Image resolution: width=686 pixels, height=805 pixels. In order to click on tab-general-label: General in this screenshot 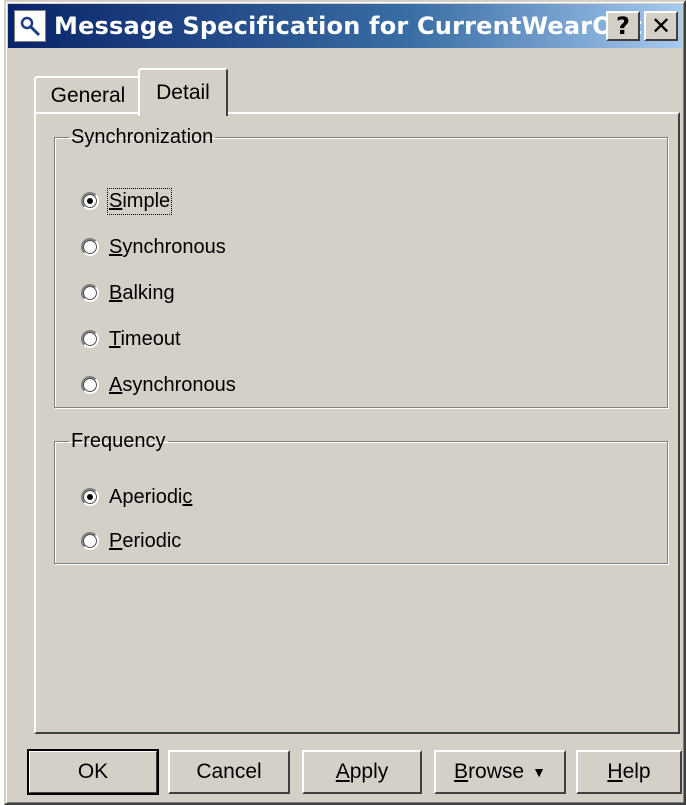, I will do `click(88, 95)`.